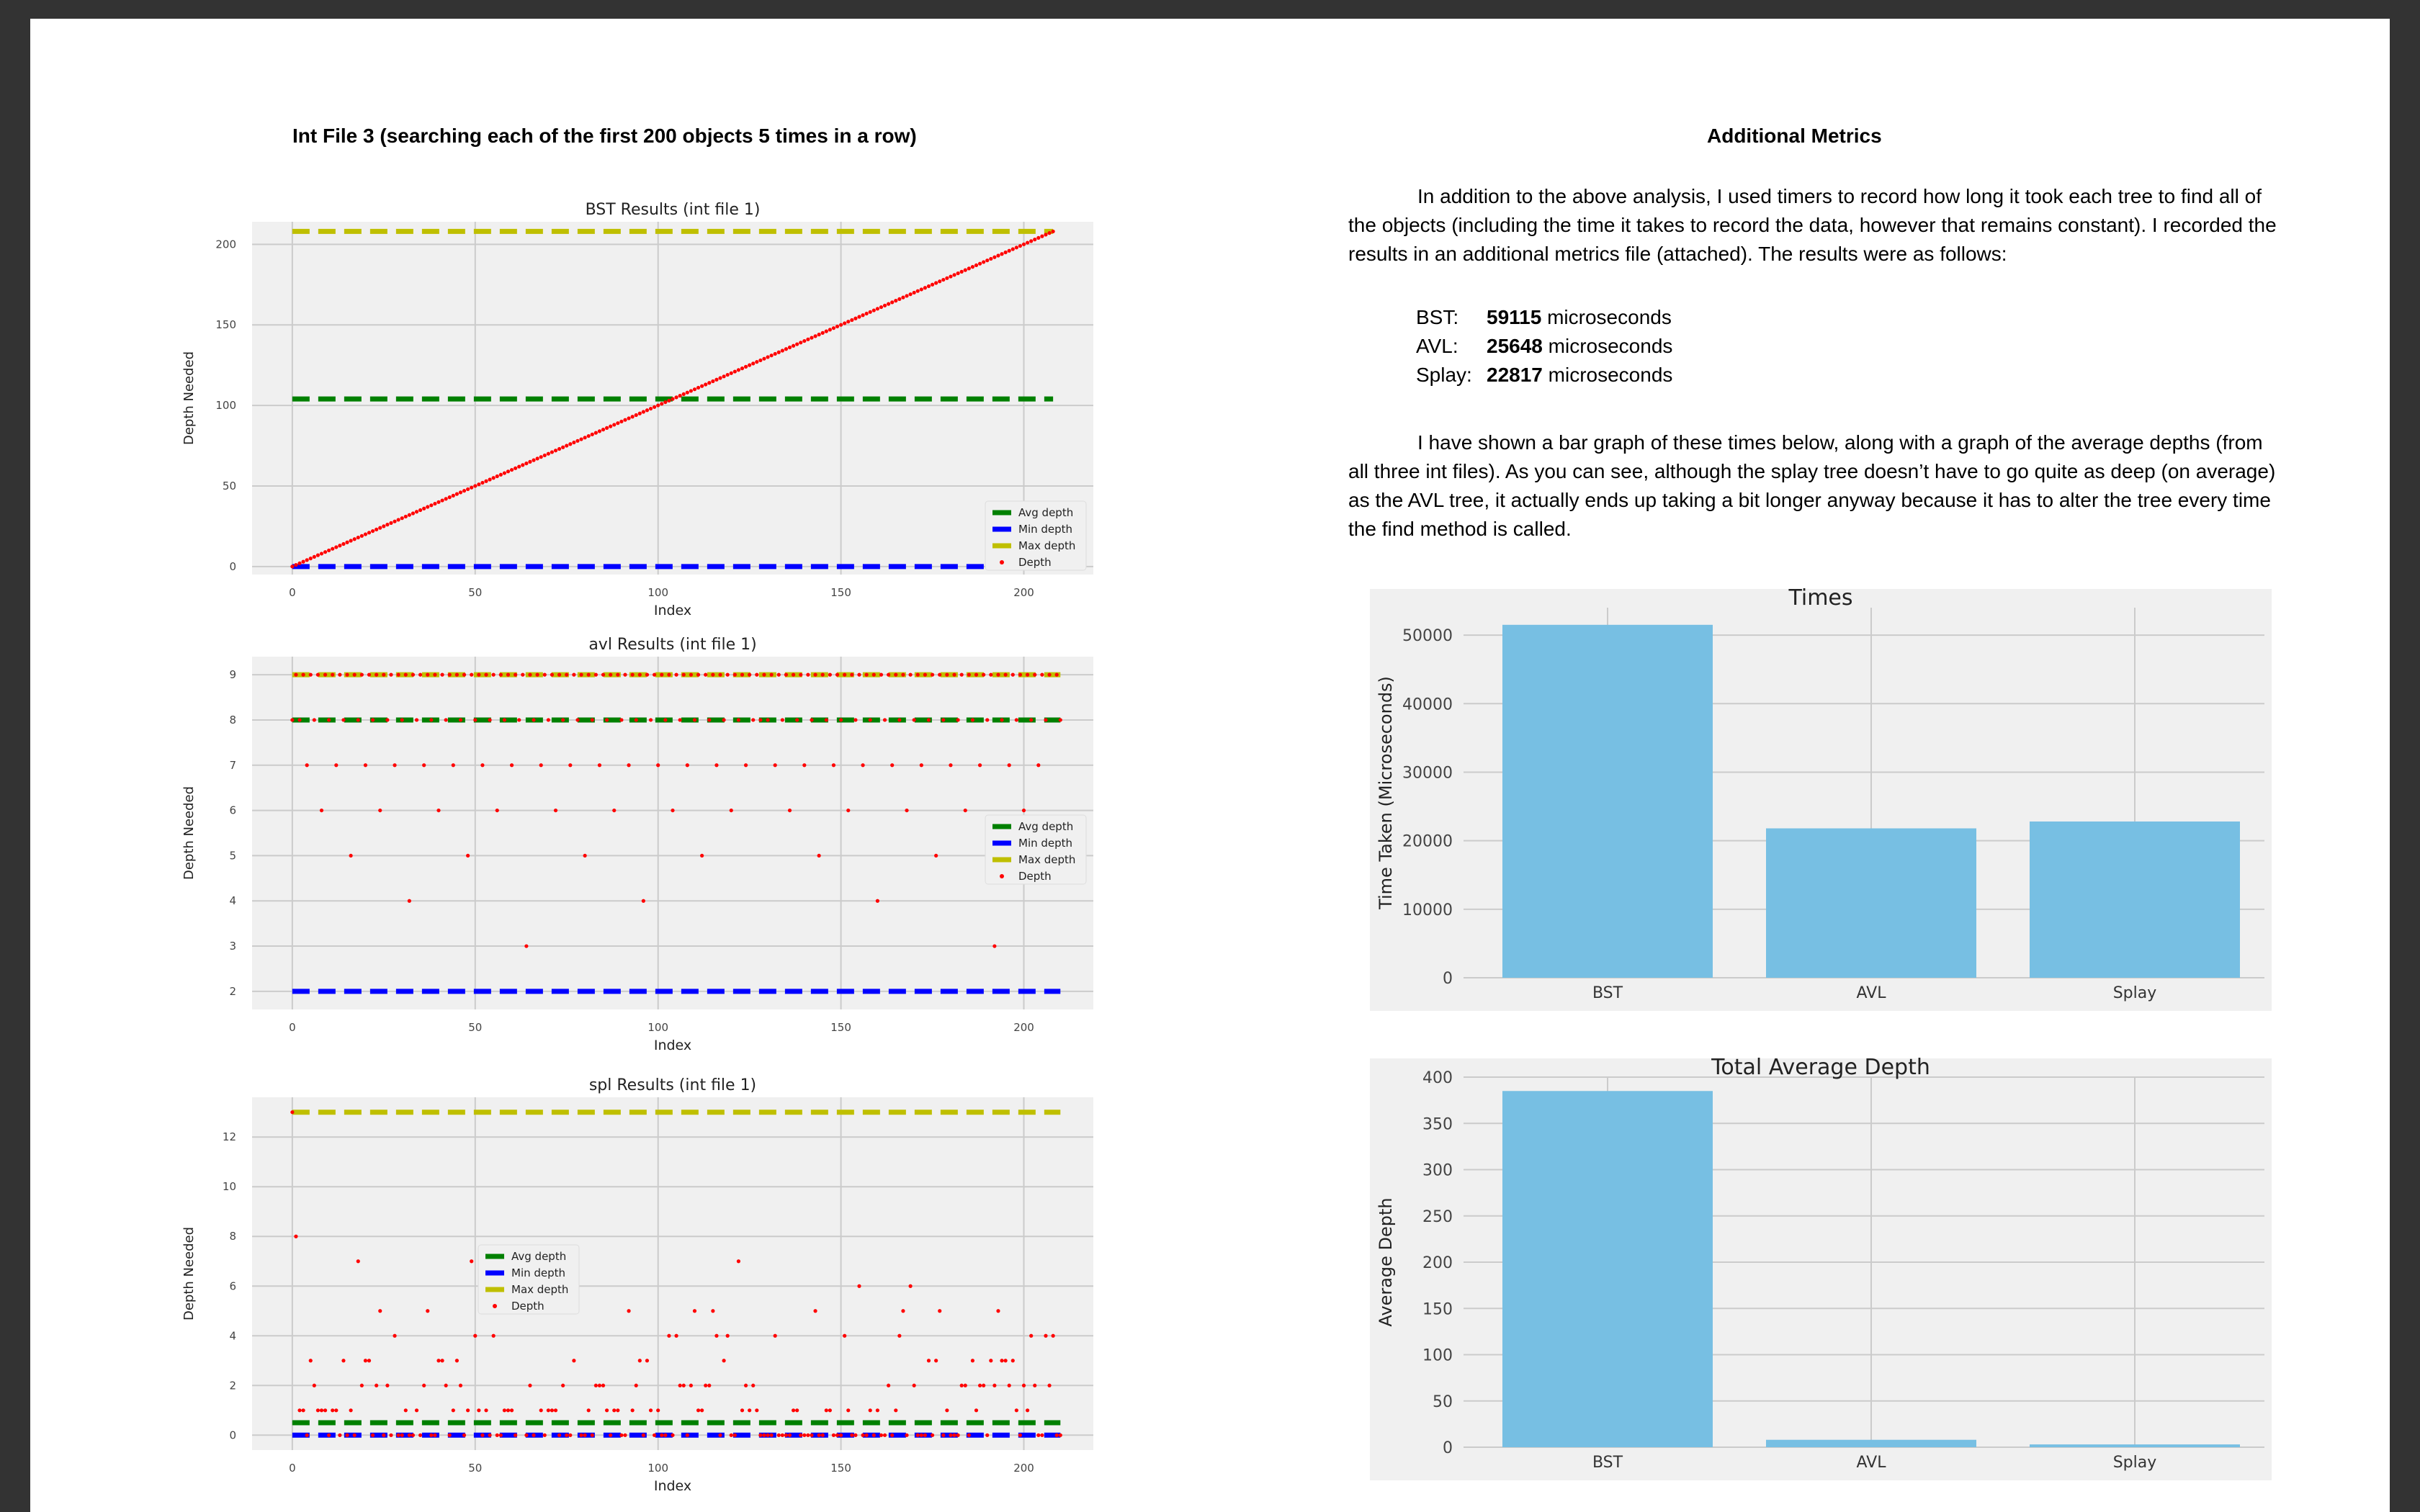 This screenshot has width=2420, height=1512. What do you see at coordinates (1544, 317) in the screenshot?
I see `metric-row-bst: BST: 59115 microseconds` at bounding box center [1544, 317].